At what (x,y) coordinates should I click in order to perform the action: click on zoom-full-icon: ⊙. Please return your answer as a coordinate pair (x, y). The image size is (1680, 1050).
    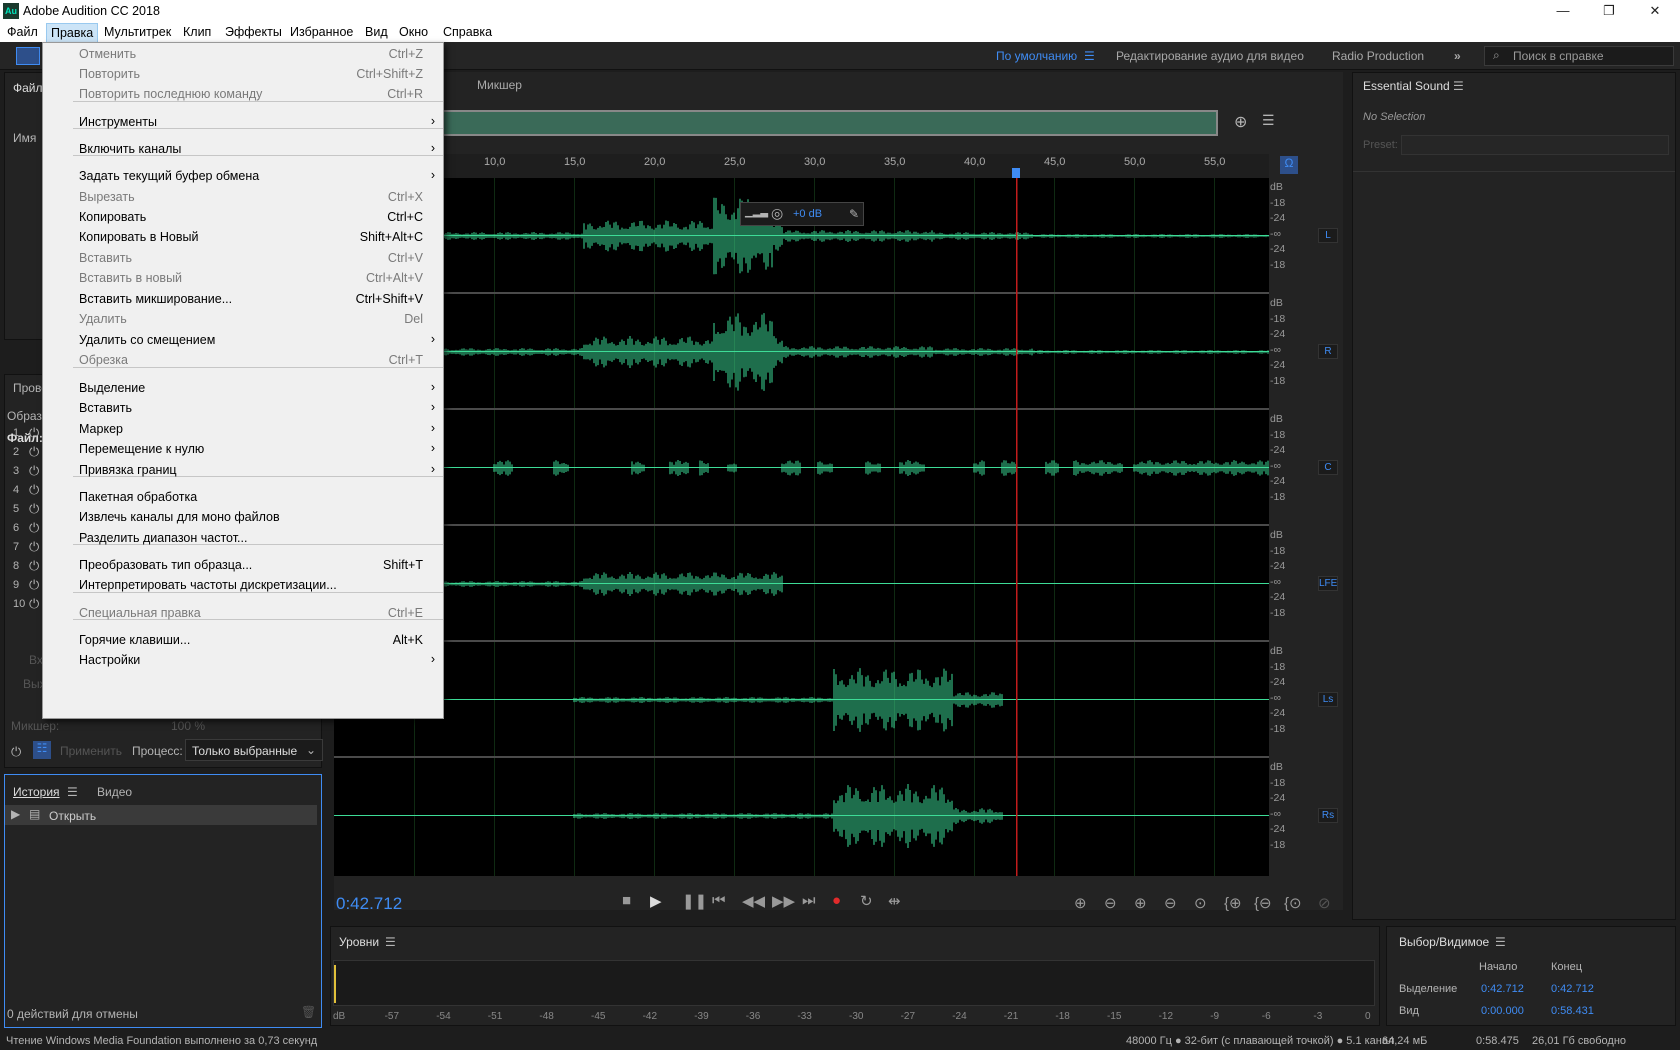
    Looking at the image, I should click on (1200, 903).